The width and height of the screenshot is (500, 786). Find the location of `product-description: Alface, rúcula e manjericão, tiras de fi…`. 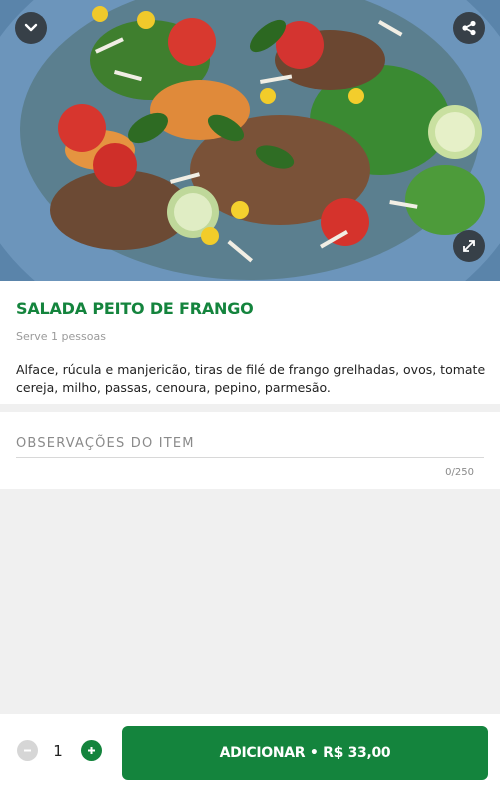

product-description: Alface, rúcula e manjericão, tiras de fi… is located at coordinates (251, 378).